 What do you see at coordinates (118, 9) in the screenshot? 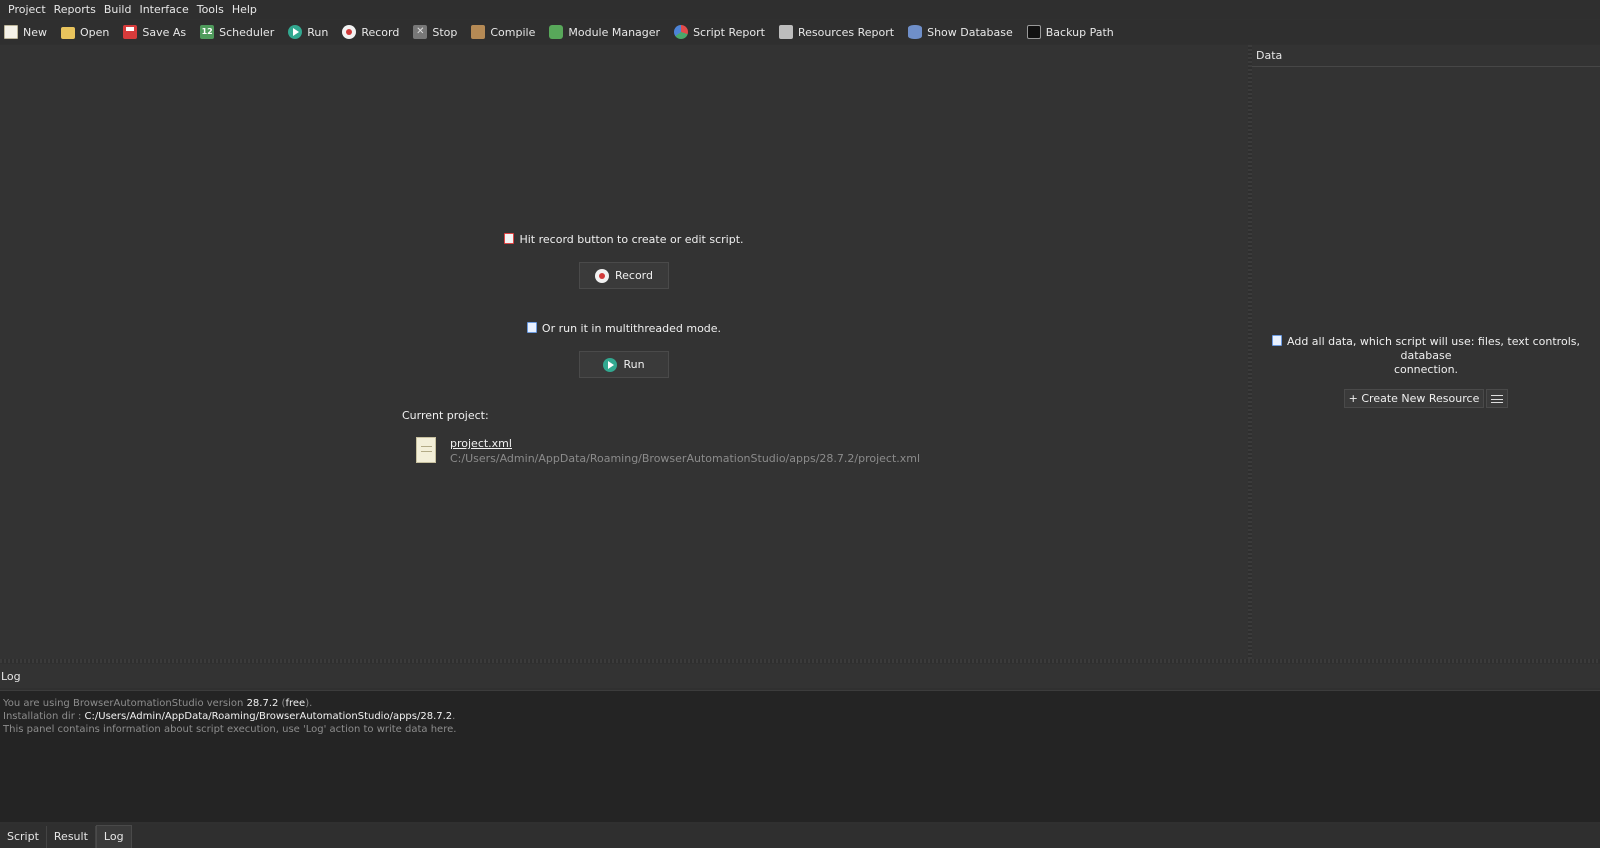
I see `menu-build: Build` at bounding box center [118, 9].